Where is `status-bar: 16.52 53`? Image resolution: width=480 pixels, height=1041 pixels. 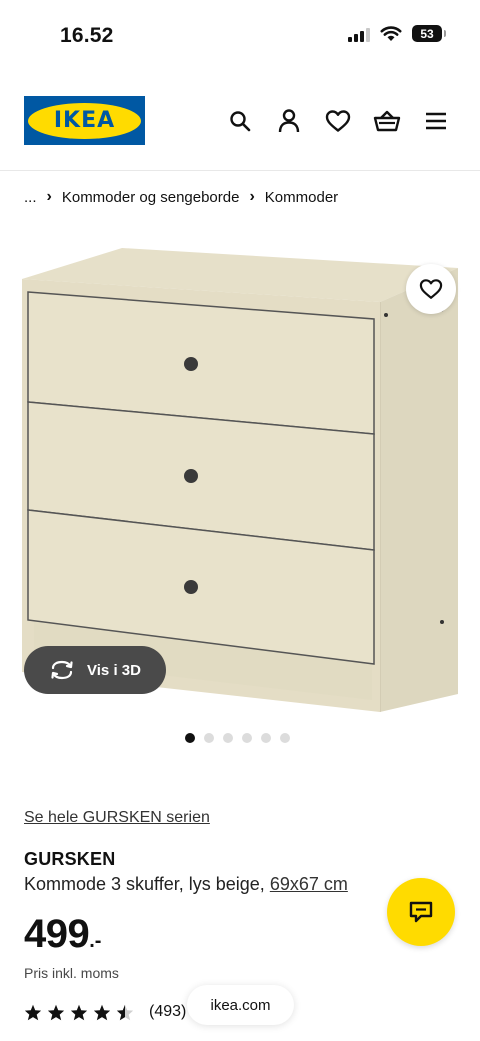 status-bar: 16.52 53 is located at coordinates (240, 36).